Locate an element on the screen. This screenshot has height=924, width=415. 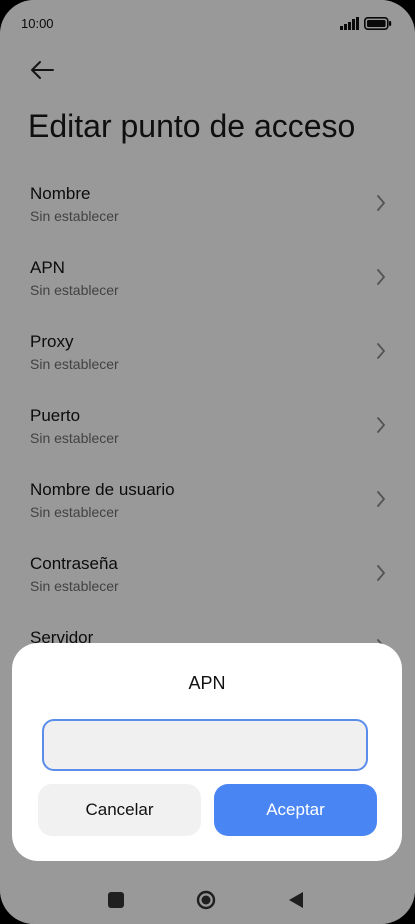
dialog-title: APN is located at coordinates (207, 683).